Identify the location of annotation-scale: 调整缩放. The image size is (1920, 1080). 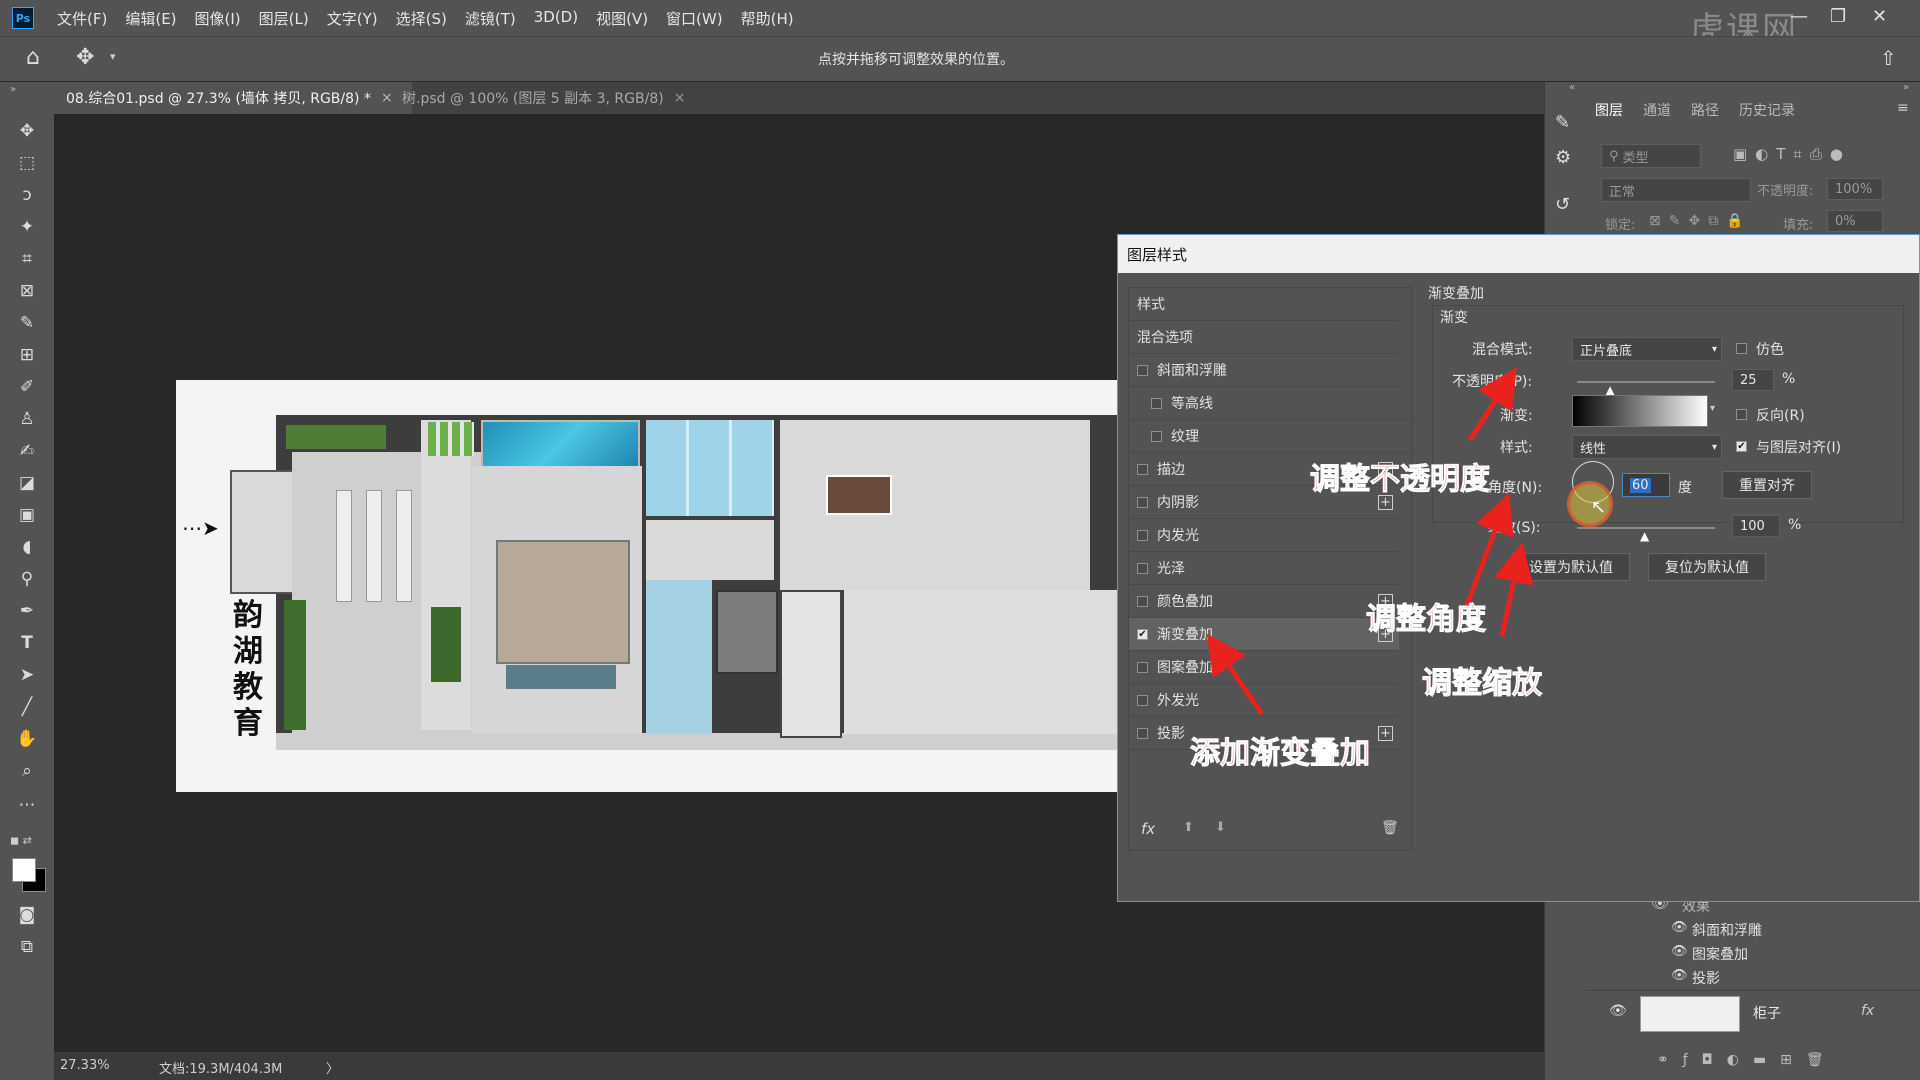
(1482, 684).